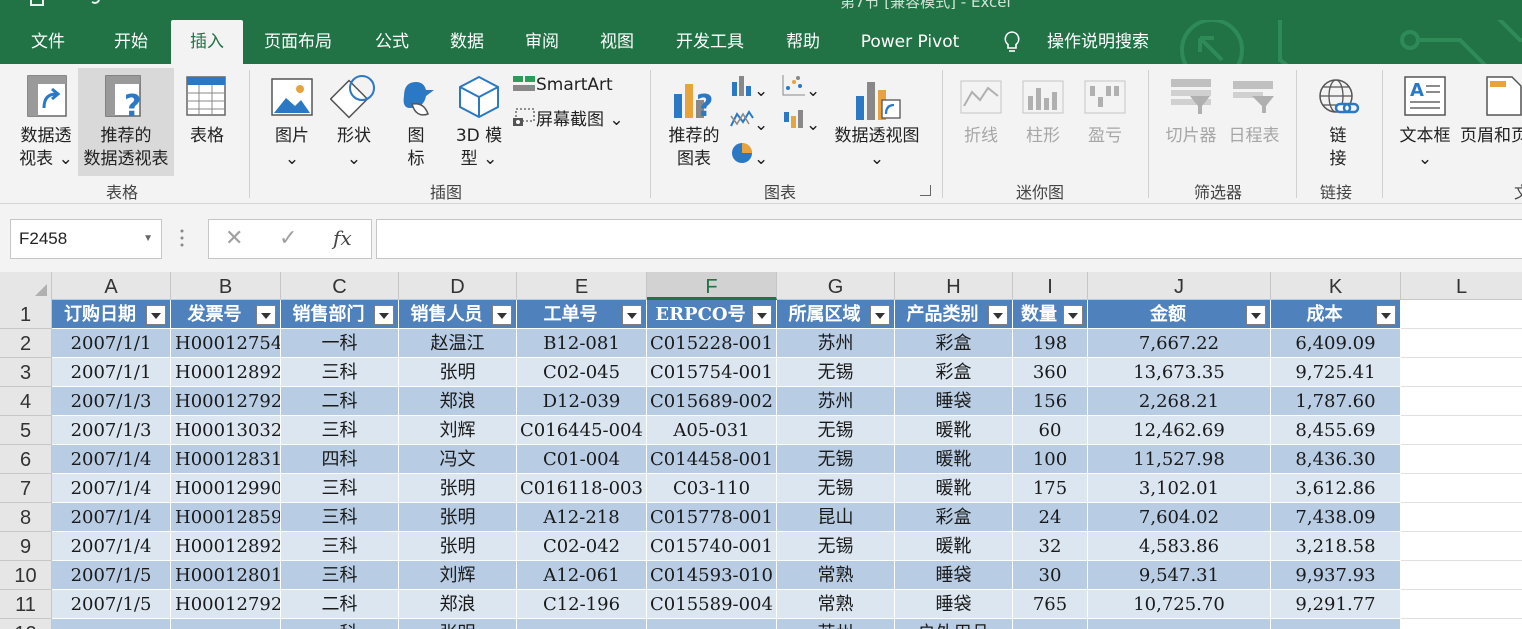  I want to click on cancel-icon: ✕, so click(234, 238).